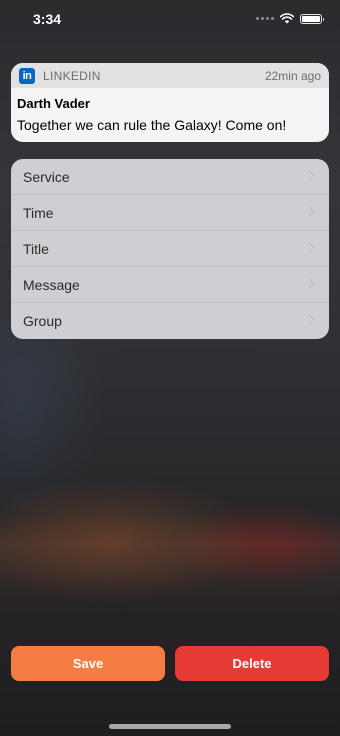  I want to click on battery-icon, so click(312, 18).